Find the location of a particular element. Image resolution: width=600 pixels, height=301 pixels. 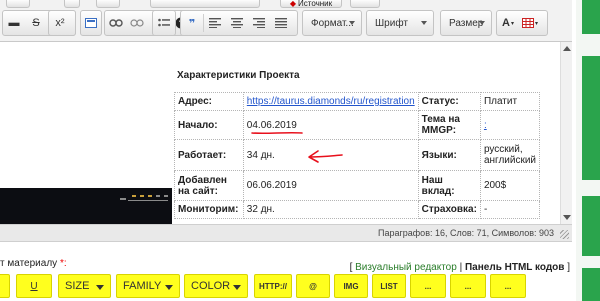

unordered-list-icon is located at coordinates (164, 23).